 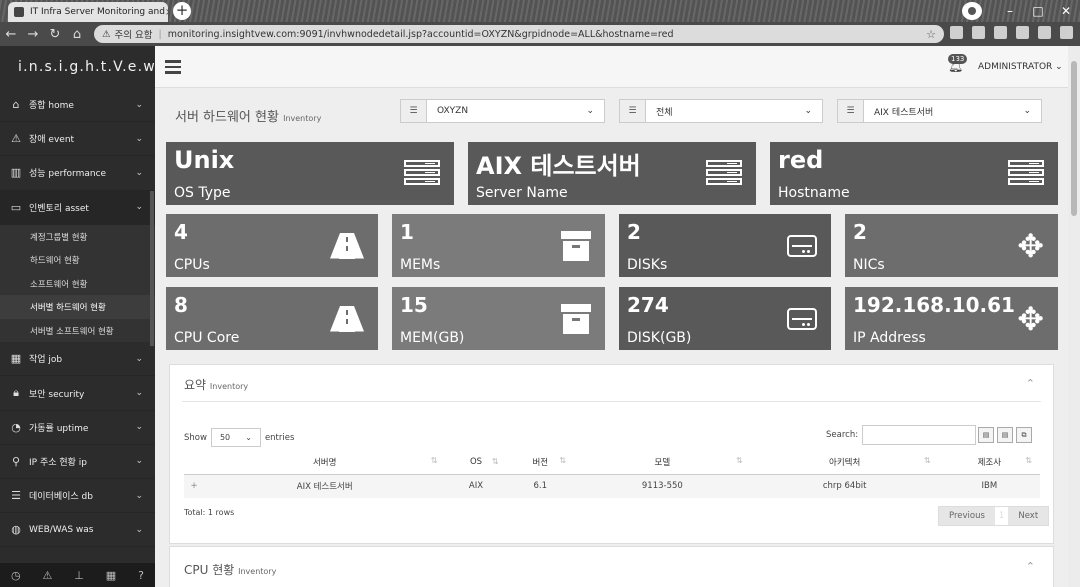 I want to click on page-title-text: 서버 하드웨어 현황, so click(x=227, y=117).